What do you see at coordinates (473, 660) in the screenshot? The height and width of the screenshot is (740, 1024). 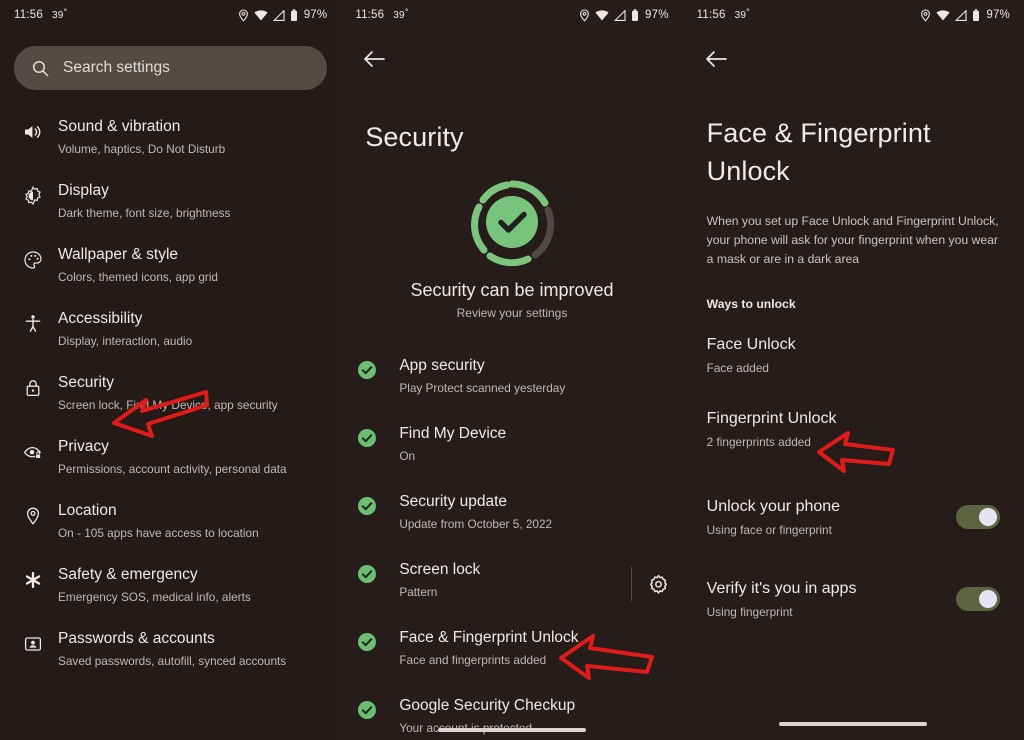 I see `security-item-subtitle: Face and fingerprints added` at bounding box center [473, 660].